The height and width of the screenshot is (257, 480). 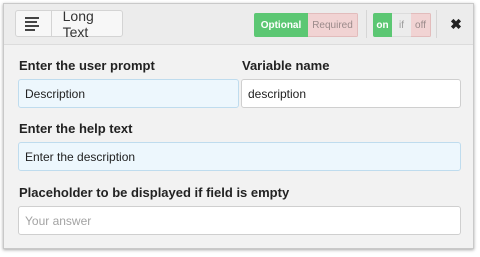 I want to click on field-type-button: Long Text, so click(x=69, y=23).